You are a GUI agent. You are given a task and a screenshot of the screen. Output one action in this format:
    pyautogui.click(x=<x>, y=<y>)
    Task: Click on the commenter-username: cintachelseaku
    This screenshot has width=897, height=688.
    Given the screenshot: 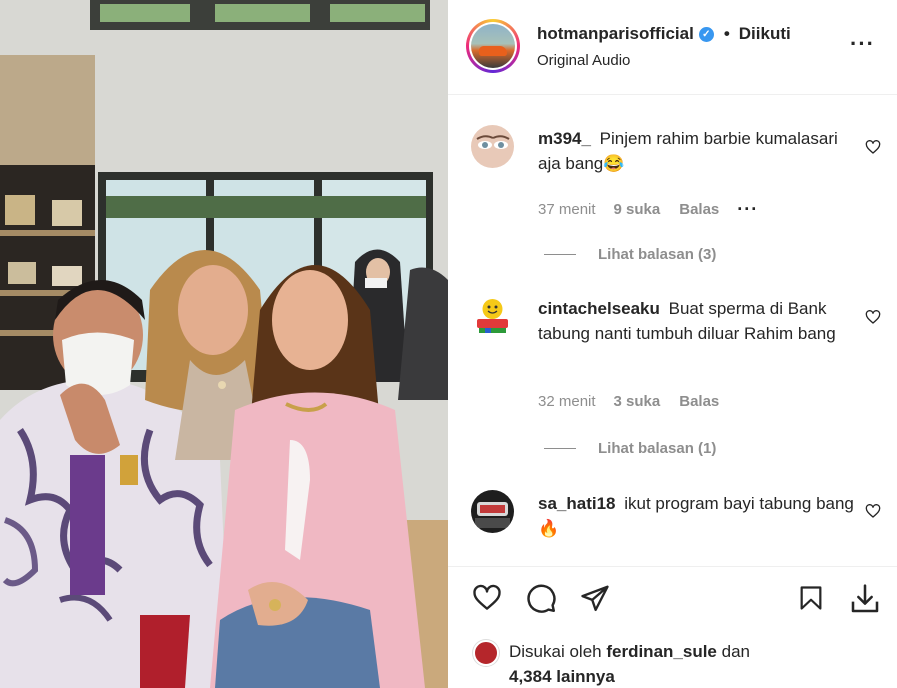 What is the action you would take?
    pyautogui.click(x=599, y=308)
    